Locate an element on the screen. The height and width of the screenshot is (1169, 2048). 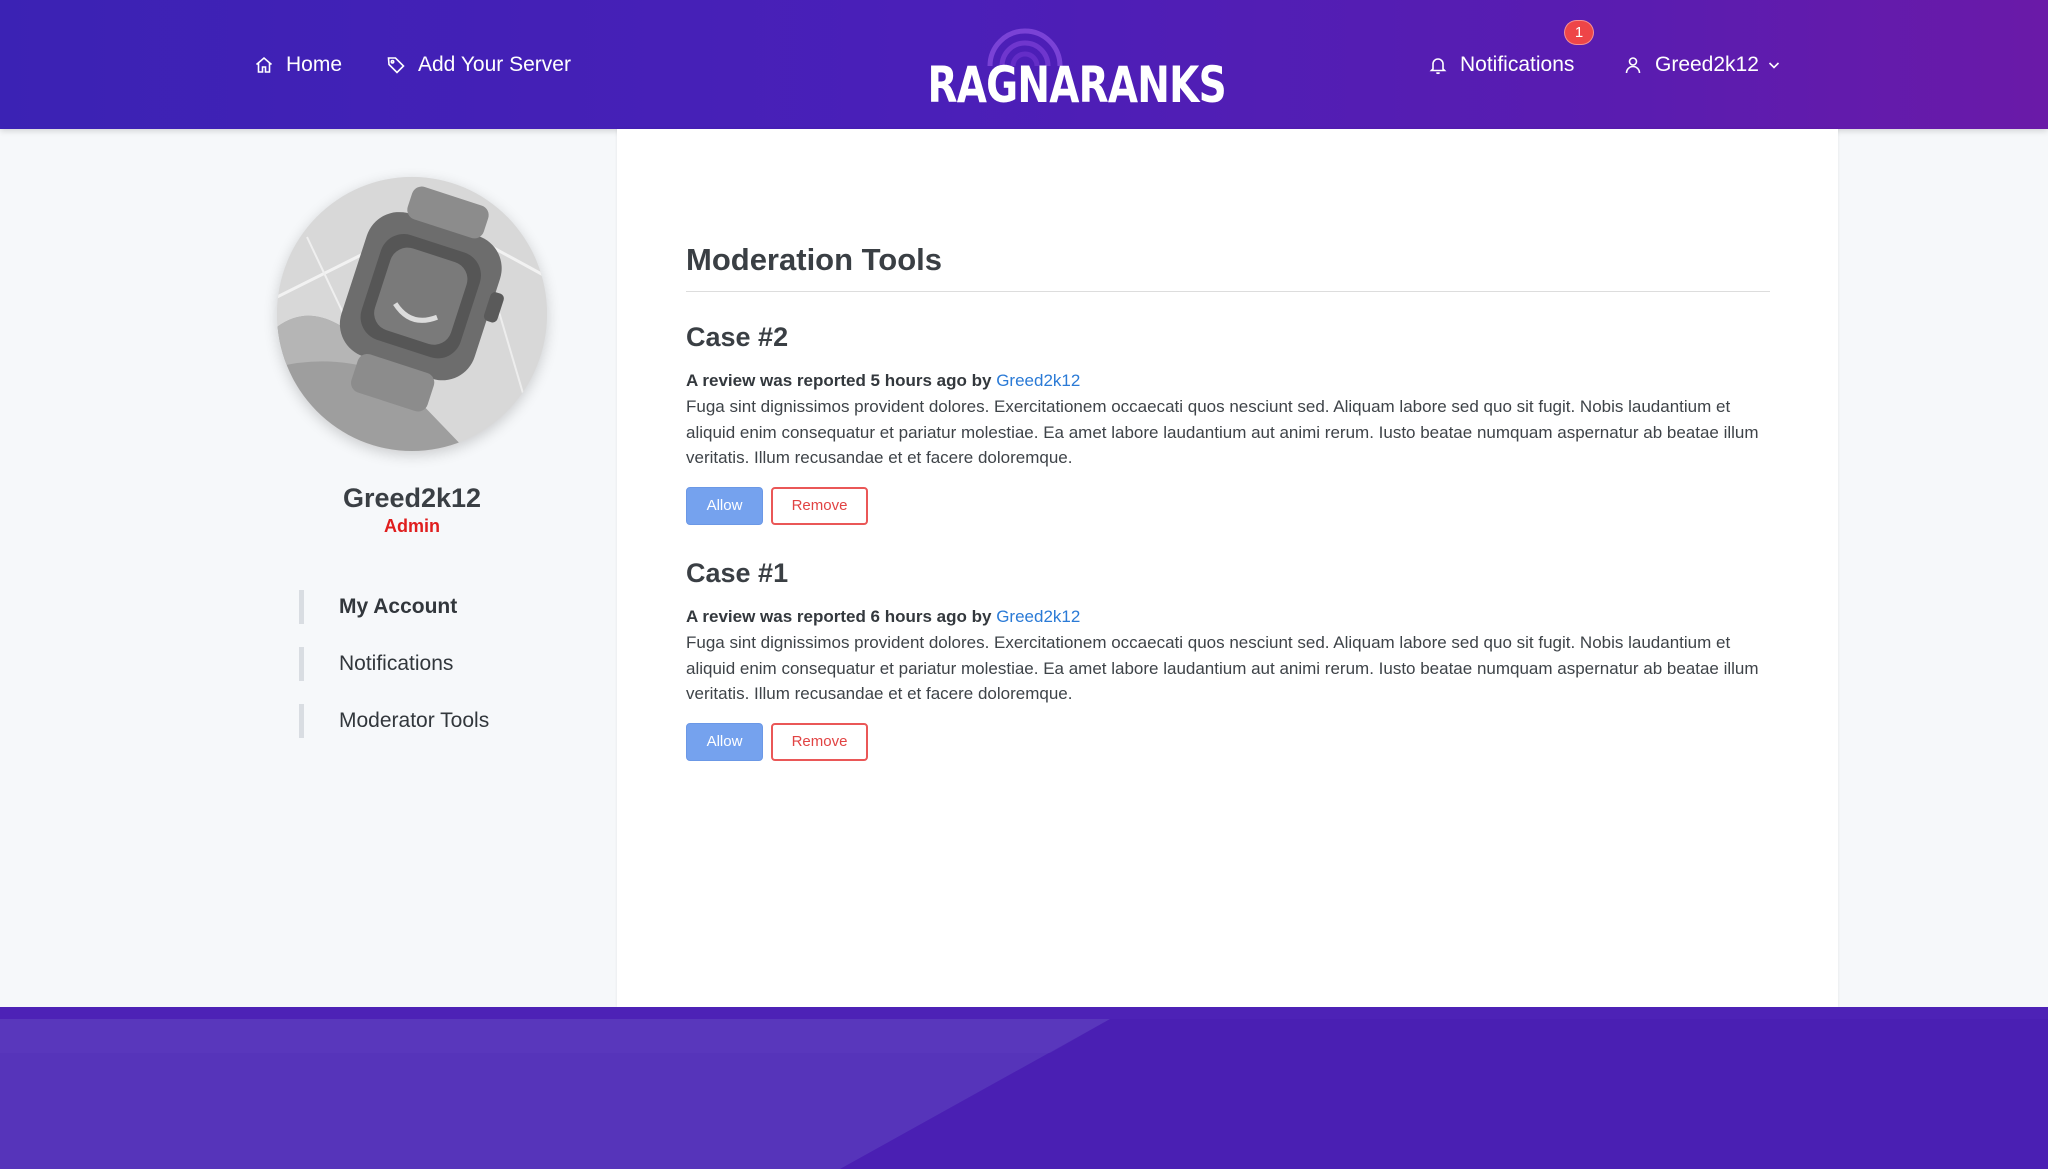
home-icon is located at coordinates (264, 64).